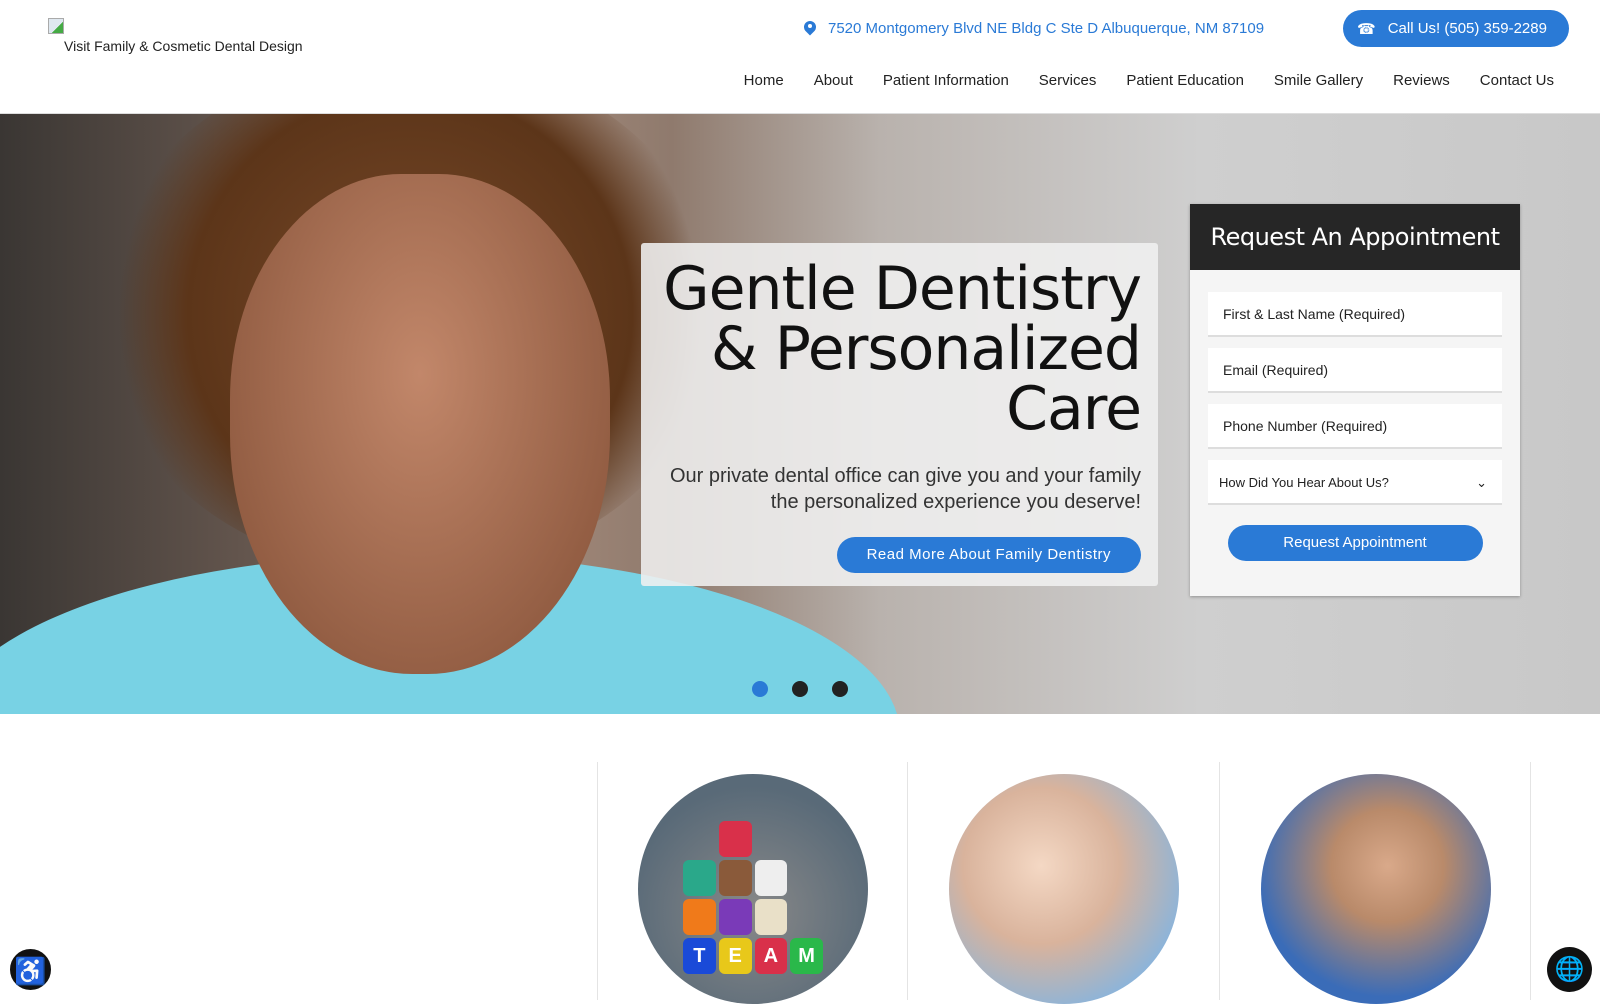  What do you see at coordinates (1355, 543) in the screenshot?
I see `request-appointment-button: Request Appointment` at bounding box center [1355, 543].